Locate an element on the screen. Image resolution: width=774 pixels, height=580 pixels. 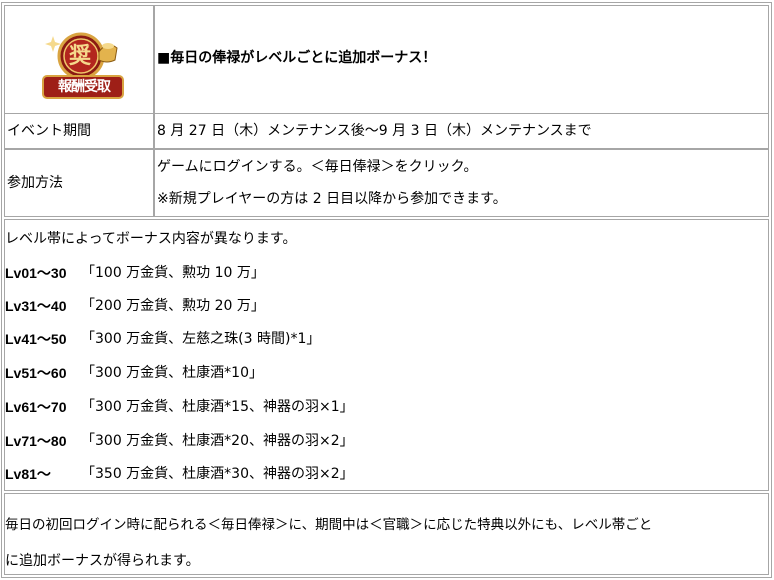
reward-text: 「300 万金貨、左慈之珠(3 時間)*1」 is located at coordinates (201, 339).